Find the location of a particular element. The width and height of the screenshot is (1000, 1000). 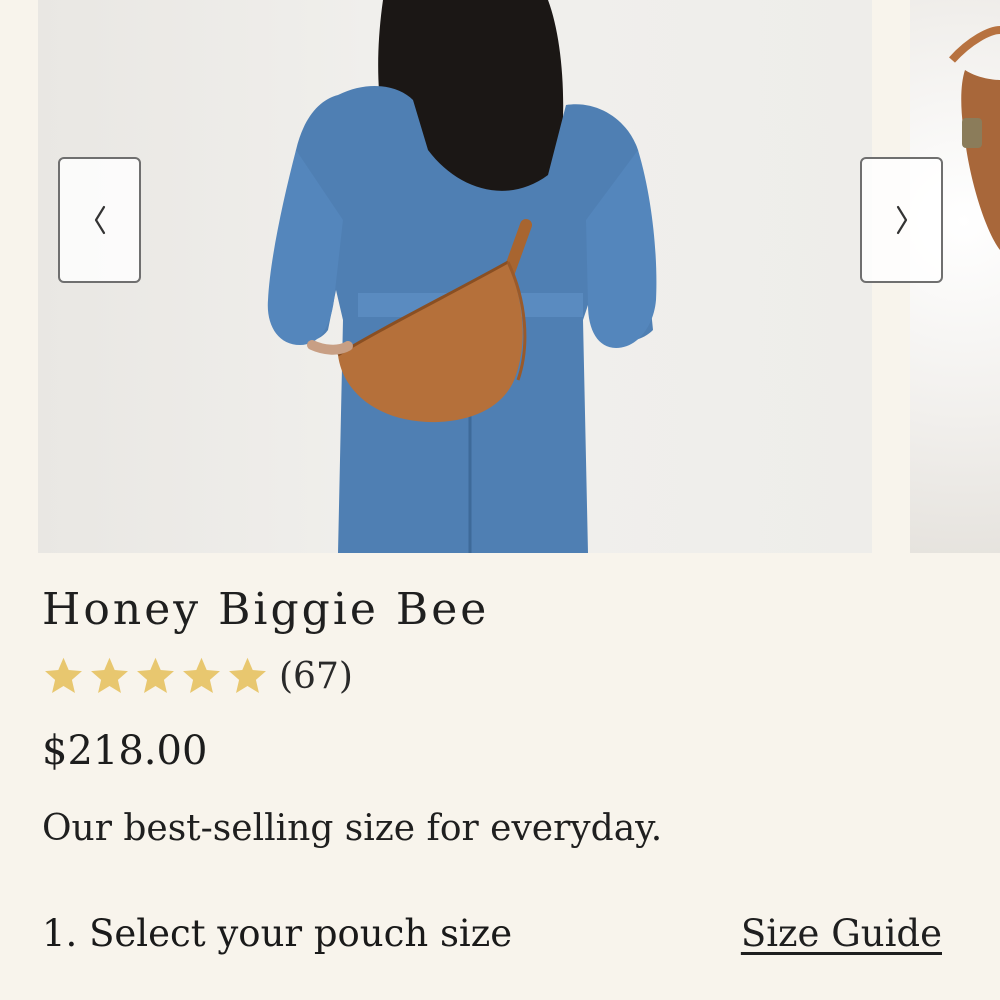

chevron-left-icon is located at coordinates (99, 220).